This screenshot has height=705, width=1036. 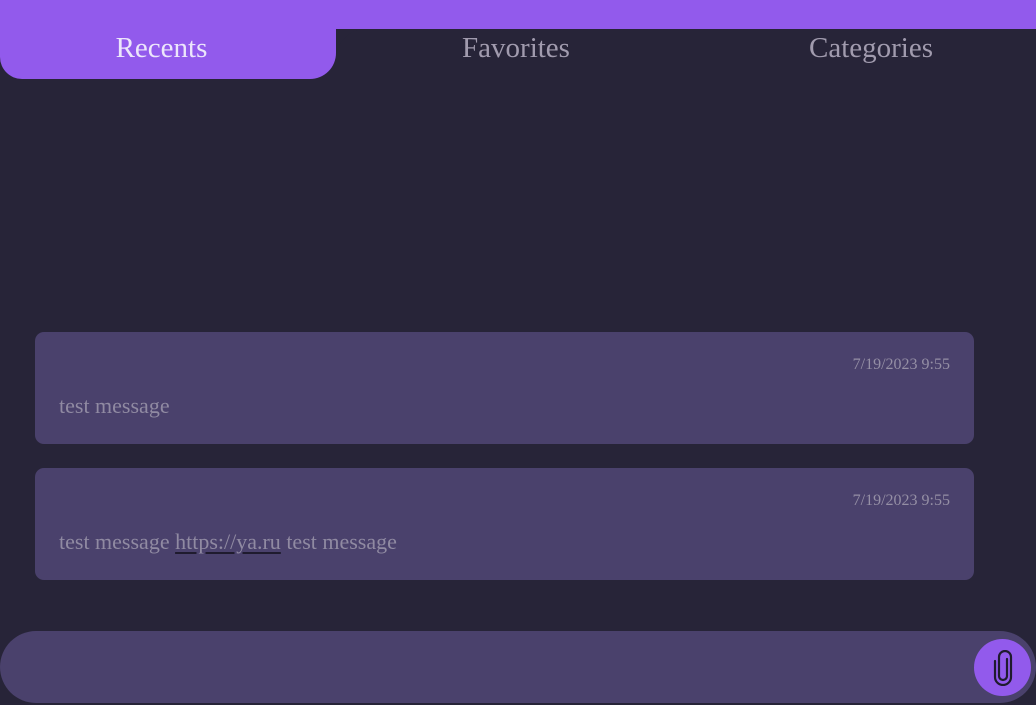 What do you see at coordinates (866, 48) in the screenshot?
I see `tab-categories: Categories` at bounding box center [866, 48].